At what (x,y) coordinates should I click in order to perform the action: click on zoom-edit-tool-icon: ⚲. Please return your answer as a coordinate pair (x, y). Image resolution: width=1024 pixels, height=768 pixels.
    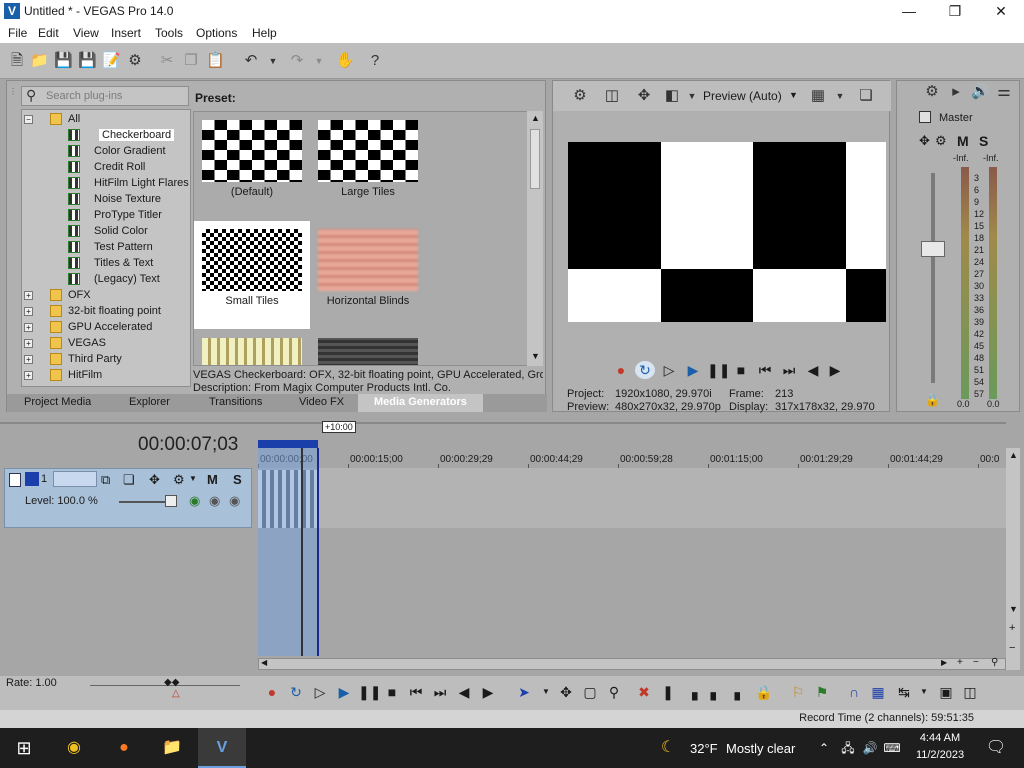
    Looking at the image, I should click on (614, 692).